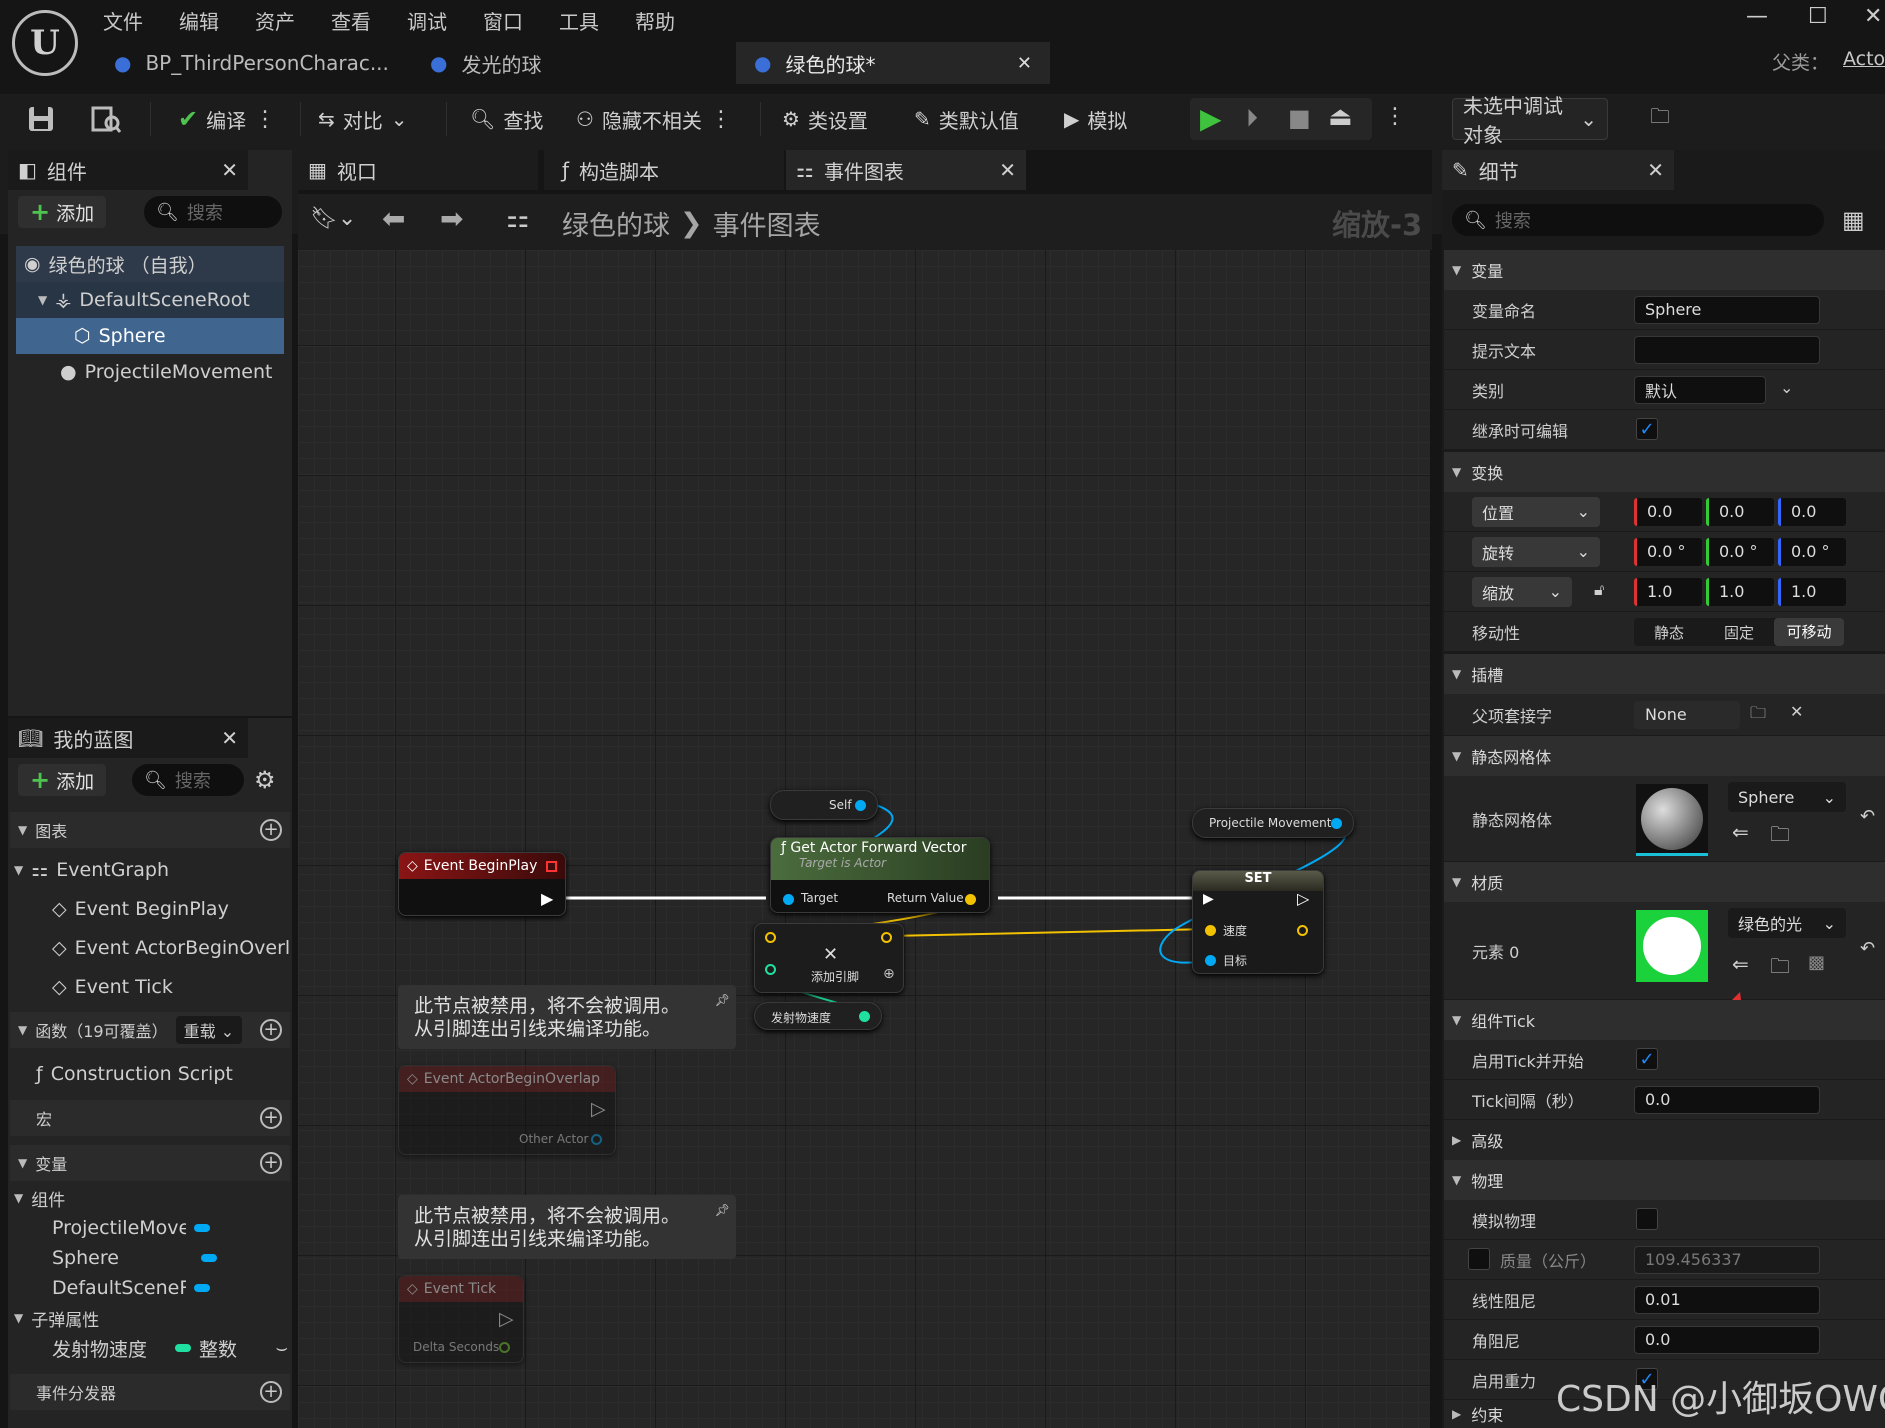  What do you see at coordinates (150, 372) in the screenshot?
I see `component-projectile-movement: ● ProjectileMovement` at bounding box center [150, 372].